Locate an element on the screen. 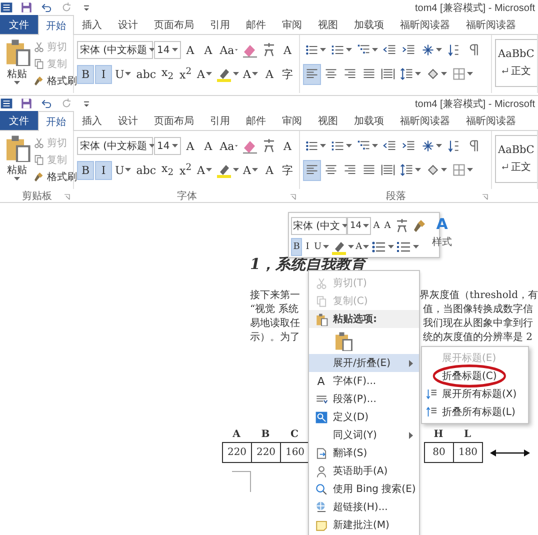 This screenshot has width=538, height=535. shading-icon is located at coordinates (433, 74).